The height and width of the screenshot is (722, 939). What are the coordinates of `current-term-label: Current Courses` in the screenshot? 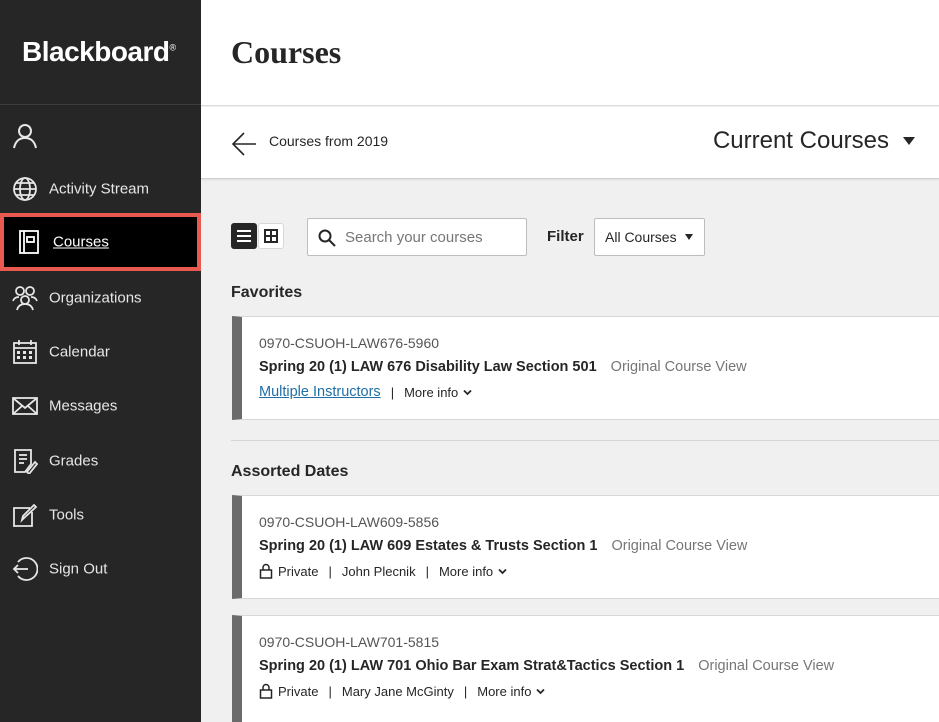 It's located at (800, 140).